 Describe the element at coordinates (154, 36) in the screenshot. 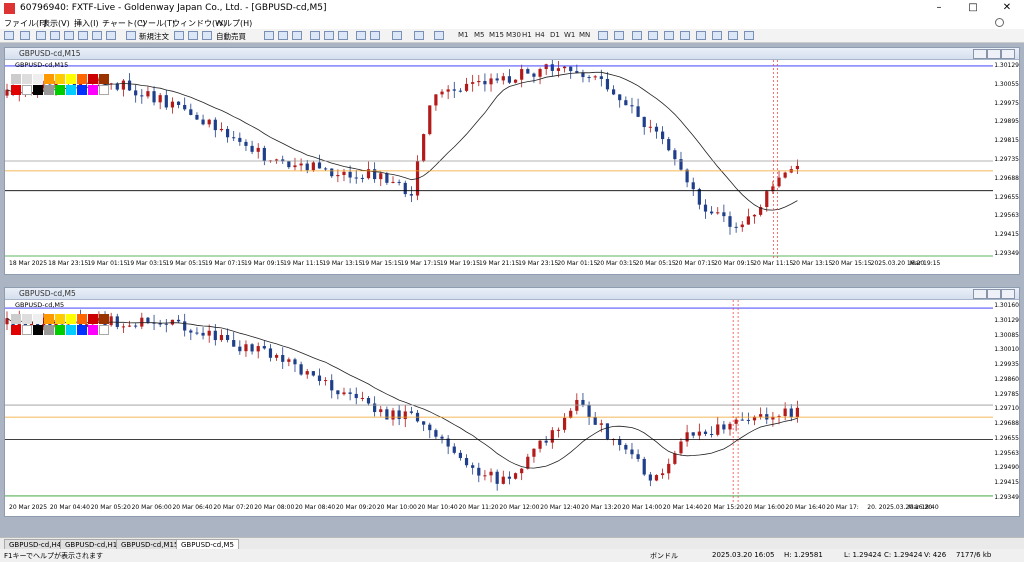

I see `new-order-button: 新規注文` at that location.